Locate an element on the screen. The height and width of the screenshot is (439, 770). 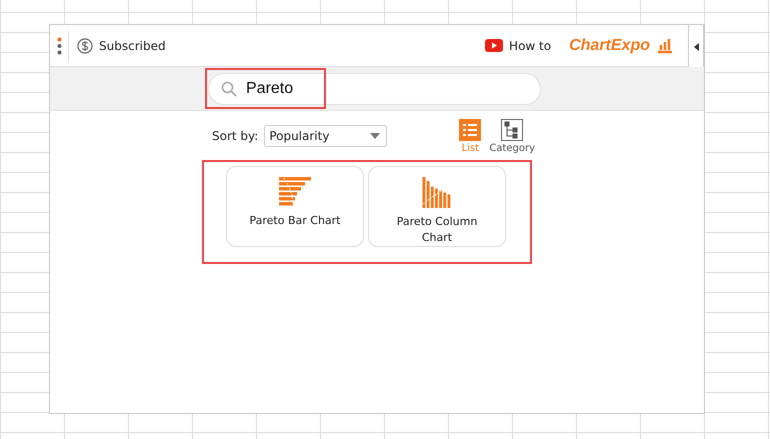
sort-label: Sort by: is located at coordinates (235, 136).